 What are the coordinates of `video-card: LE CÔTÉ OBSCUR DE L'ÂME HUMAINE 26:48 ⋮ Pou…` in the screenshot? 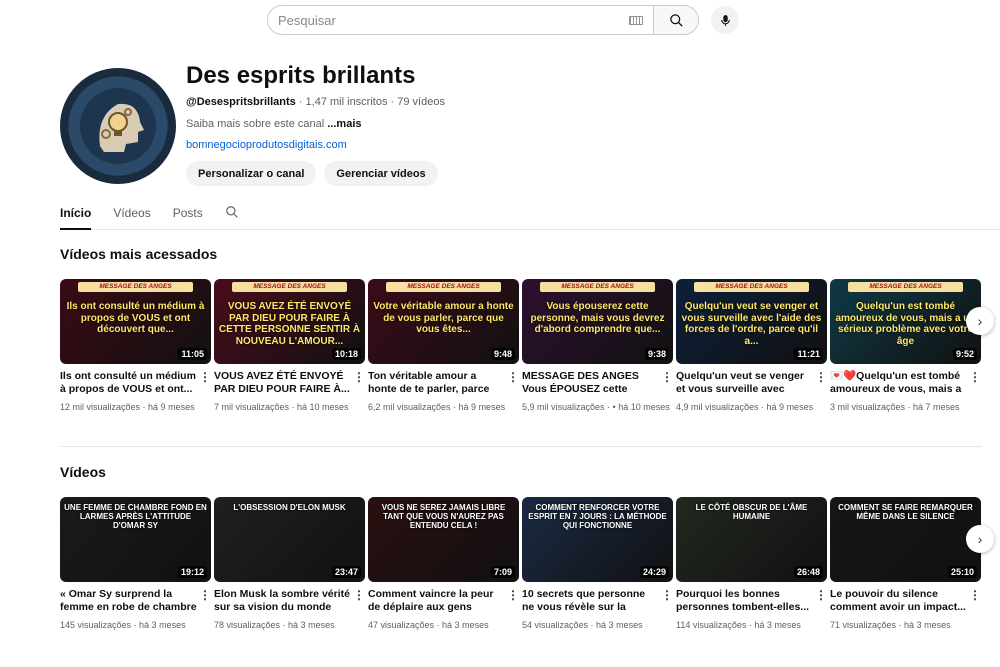 It's located at (751, 564).